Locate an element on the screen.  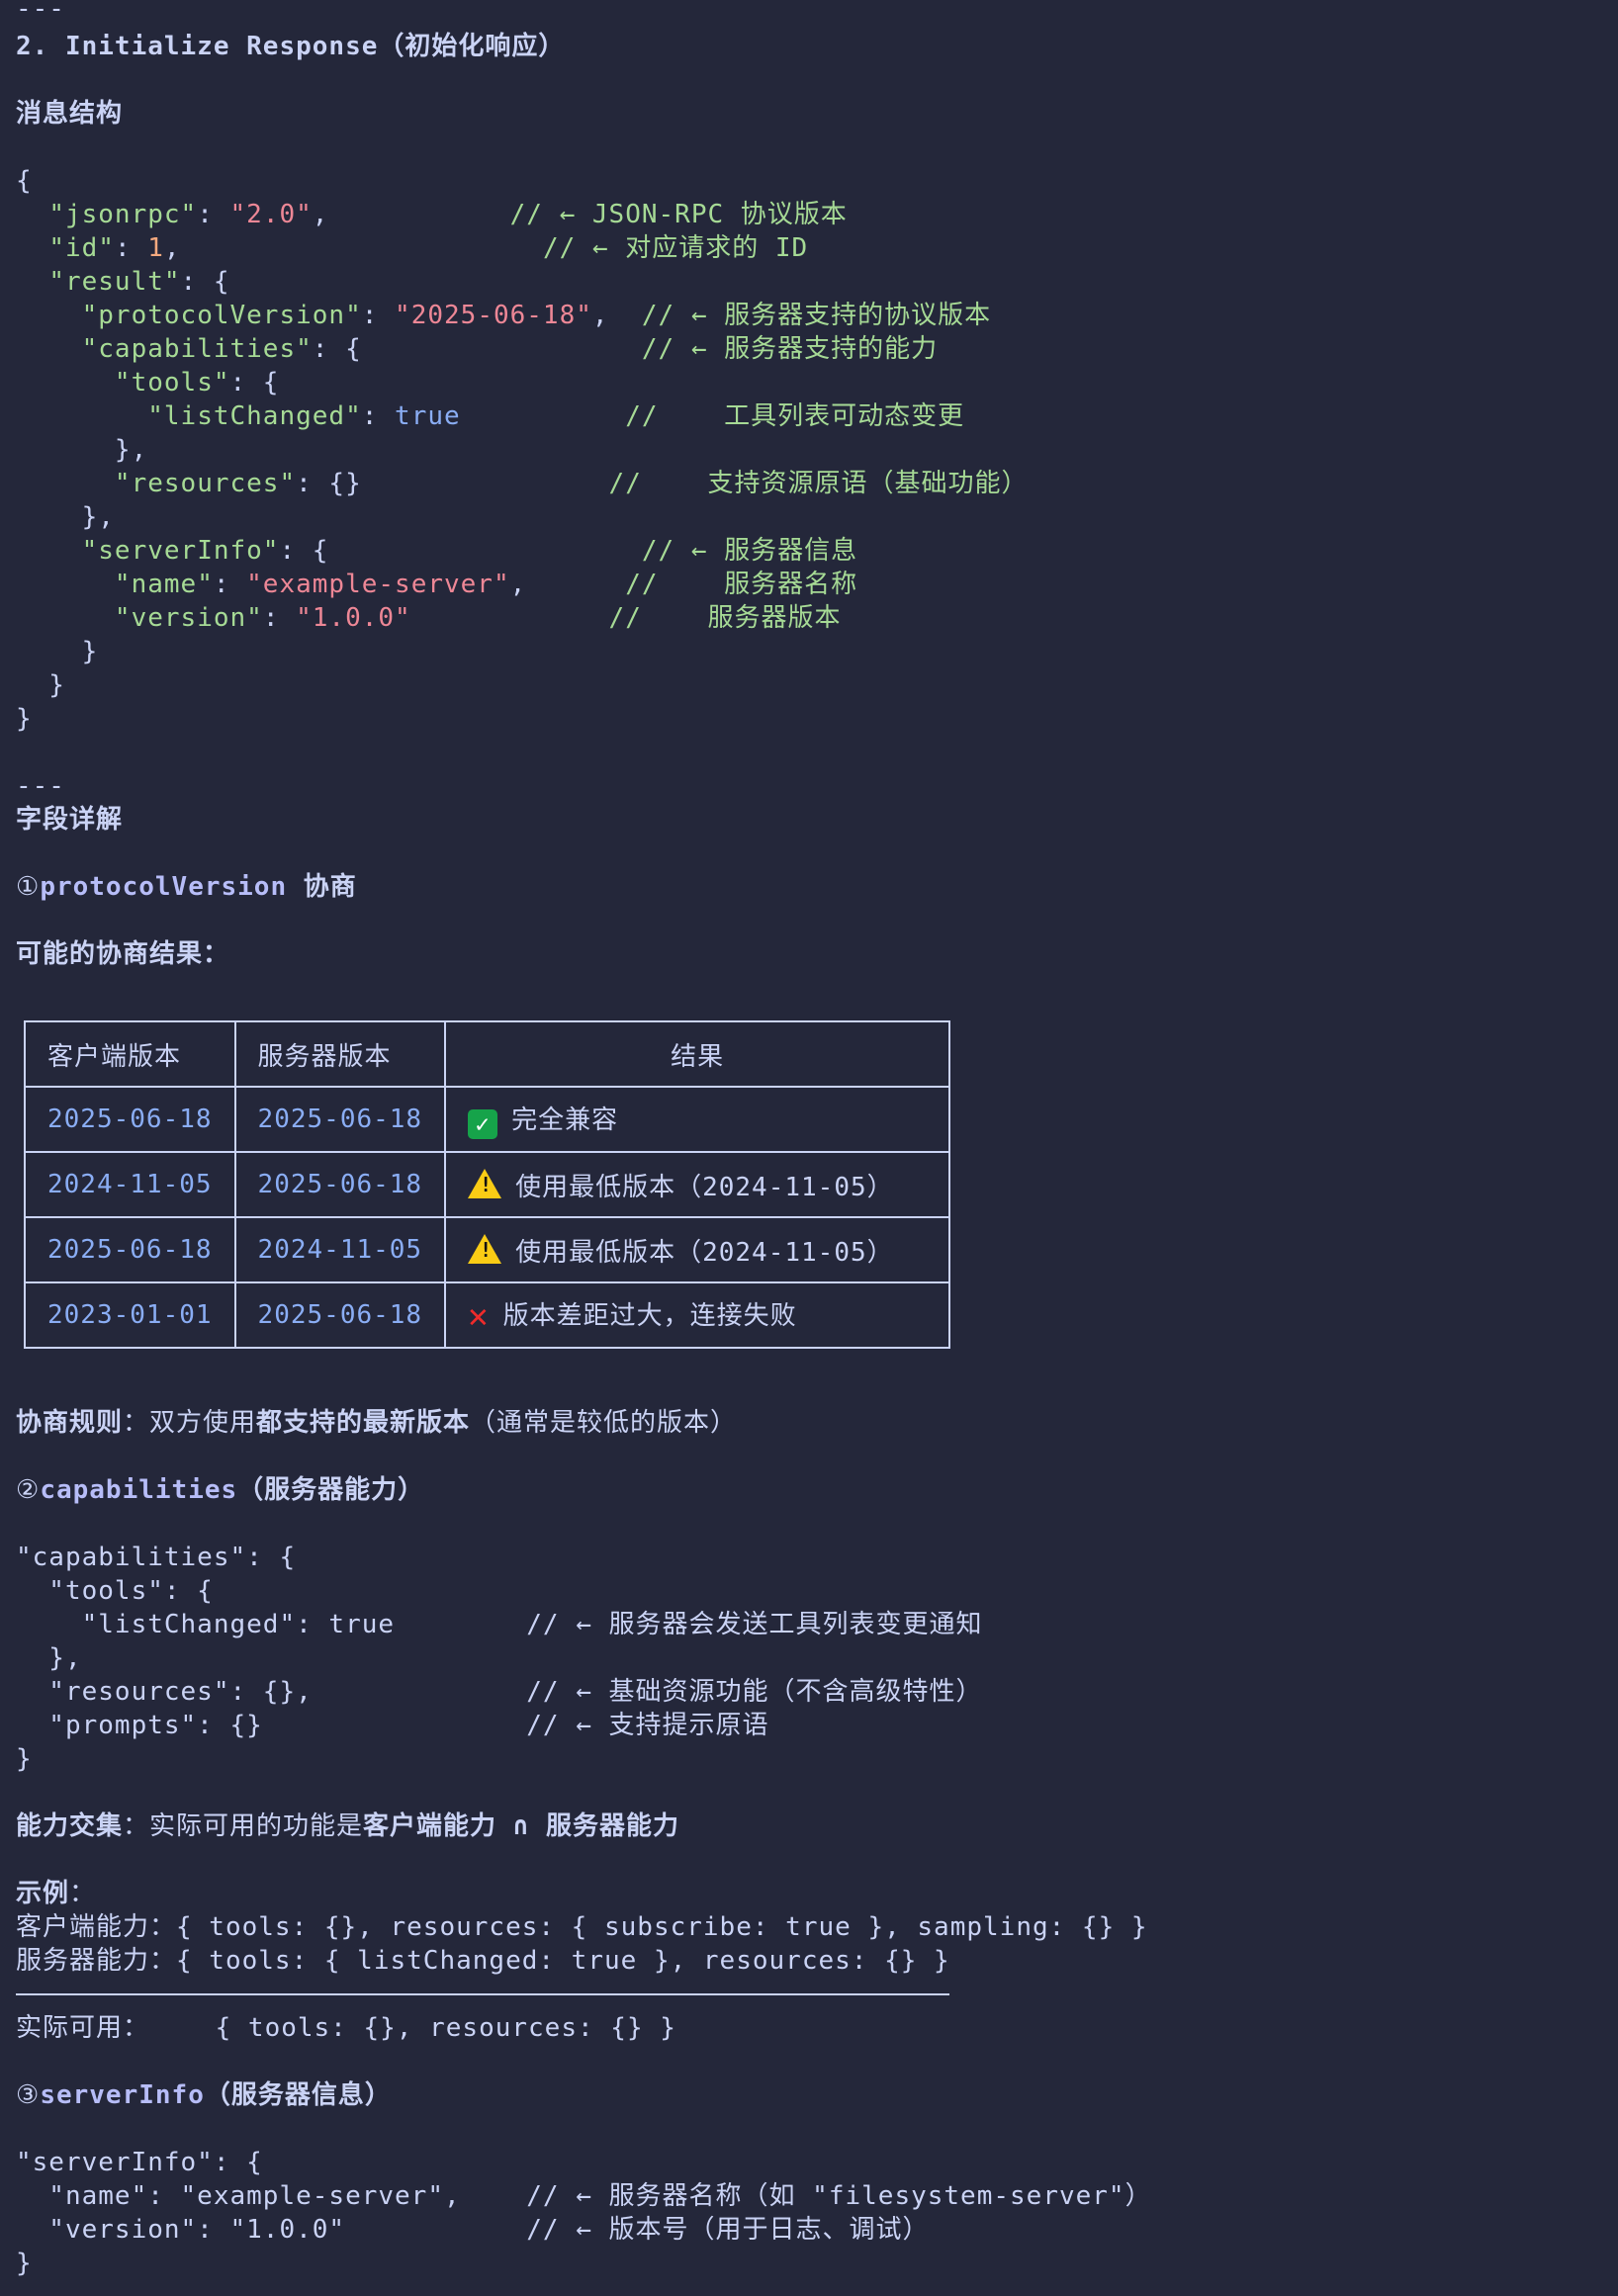
possible-results-label: 可能的协商结果： is located at coordinates (123, 954).